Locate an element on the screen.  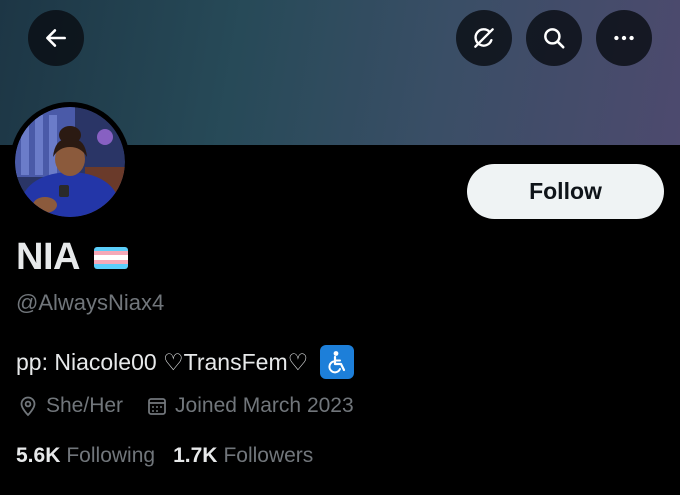
followers-link: 1.7K Followers is located at coordinates (243, 456).